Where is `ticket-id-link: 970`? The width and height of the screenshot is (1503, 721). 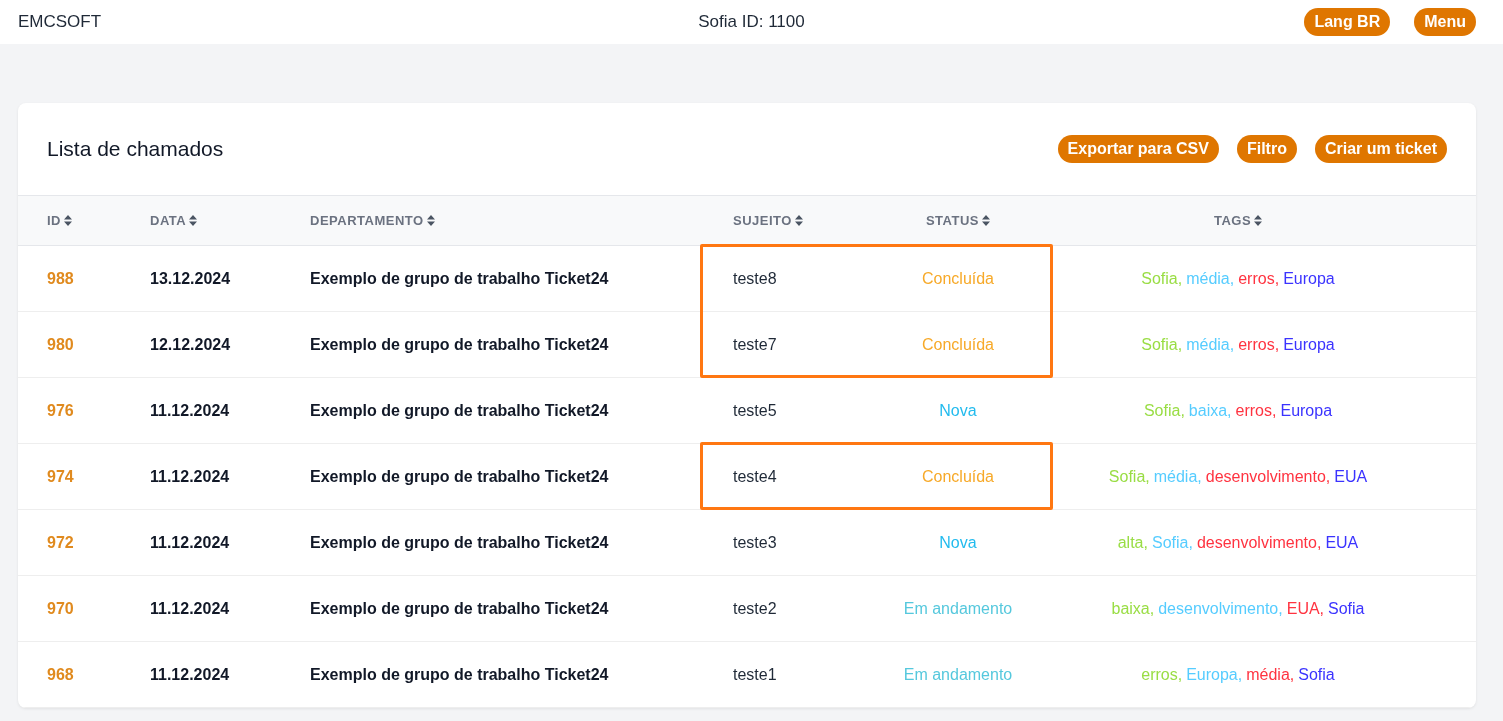
ticket-id-link: 970 is located at coordinates (60, 608).